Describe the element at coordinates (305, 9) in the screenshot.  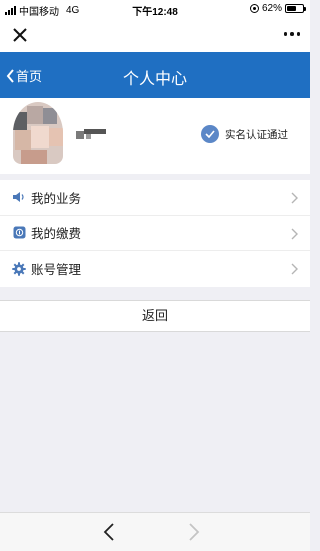
I see `battery-cap` at that location.